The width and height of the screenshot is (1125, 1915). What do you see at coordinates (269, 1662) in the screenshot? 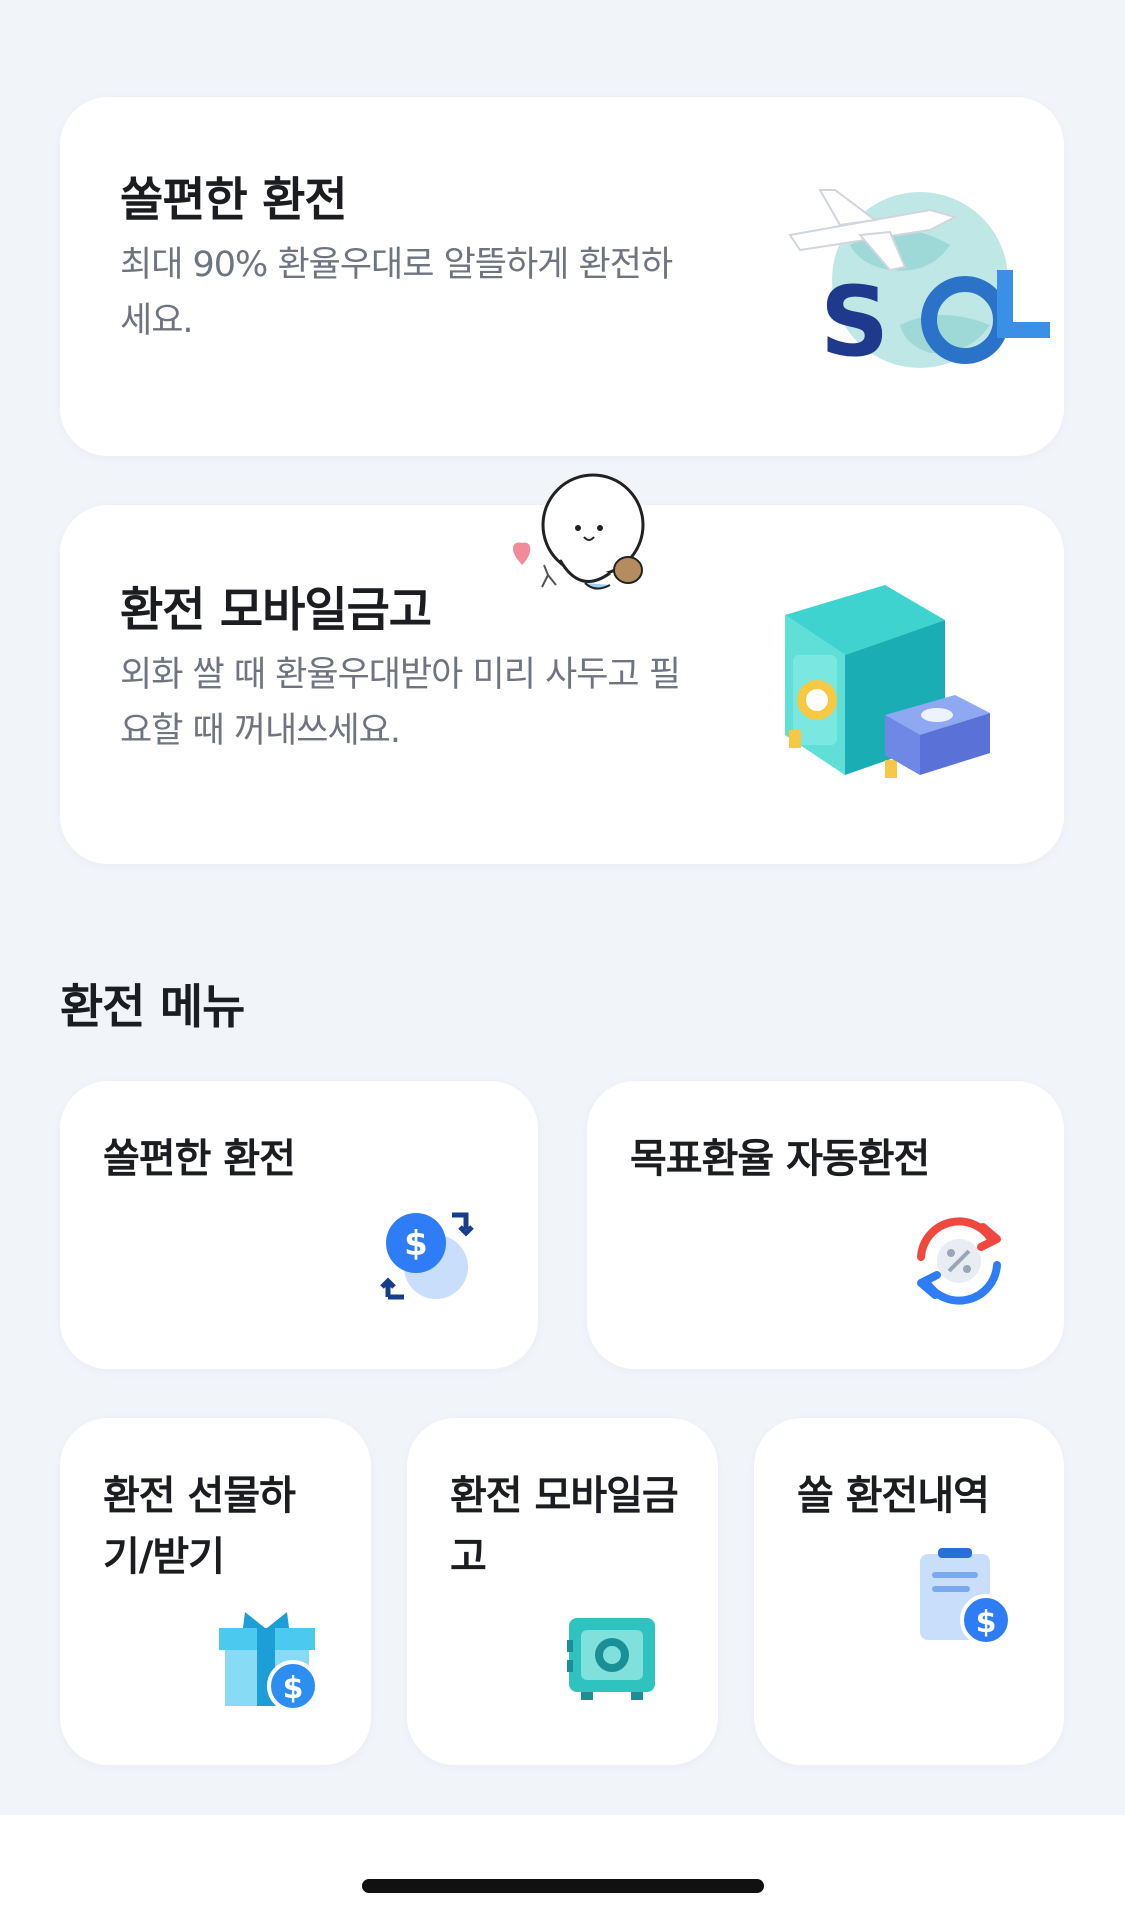
I see `gift-dollar-icon: $` at bounding box center [269, 1662].